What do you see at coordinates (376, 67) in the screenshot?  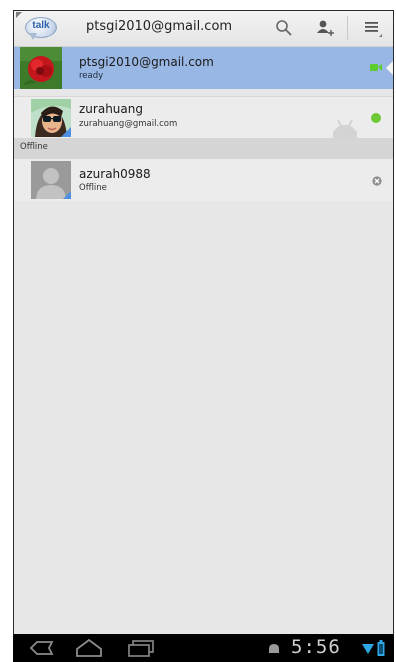 I see `video-camera-icon` at bounding box center [376, 67].